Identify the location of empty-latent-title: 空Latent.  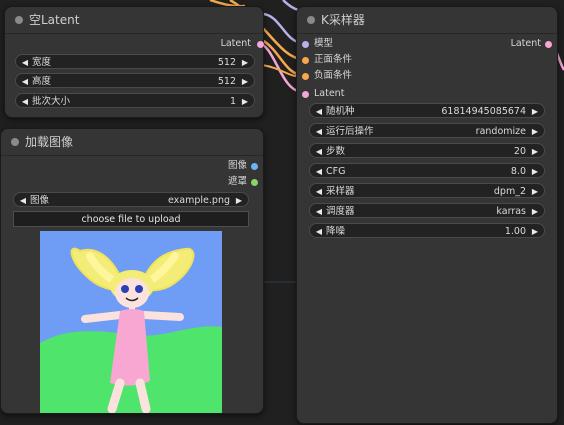
(134, 20).